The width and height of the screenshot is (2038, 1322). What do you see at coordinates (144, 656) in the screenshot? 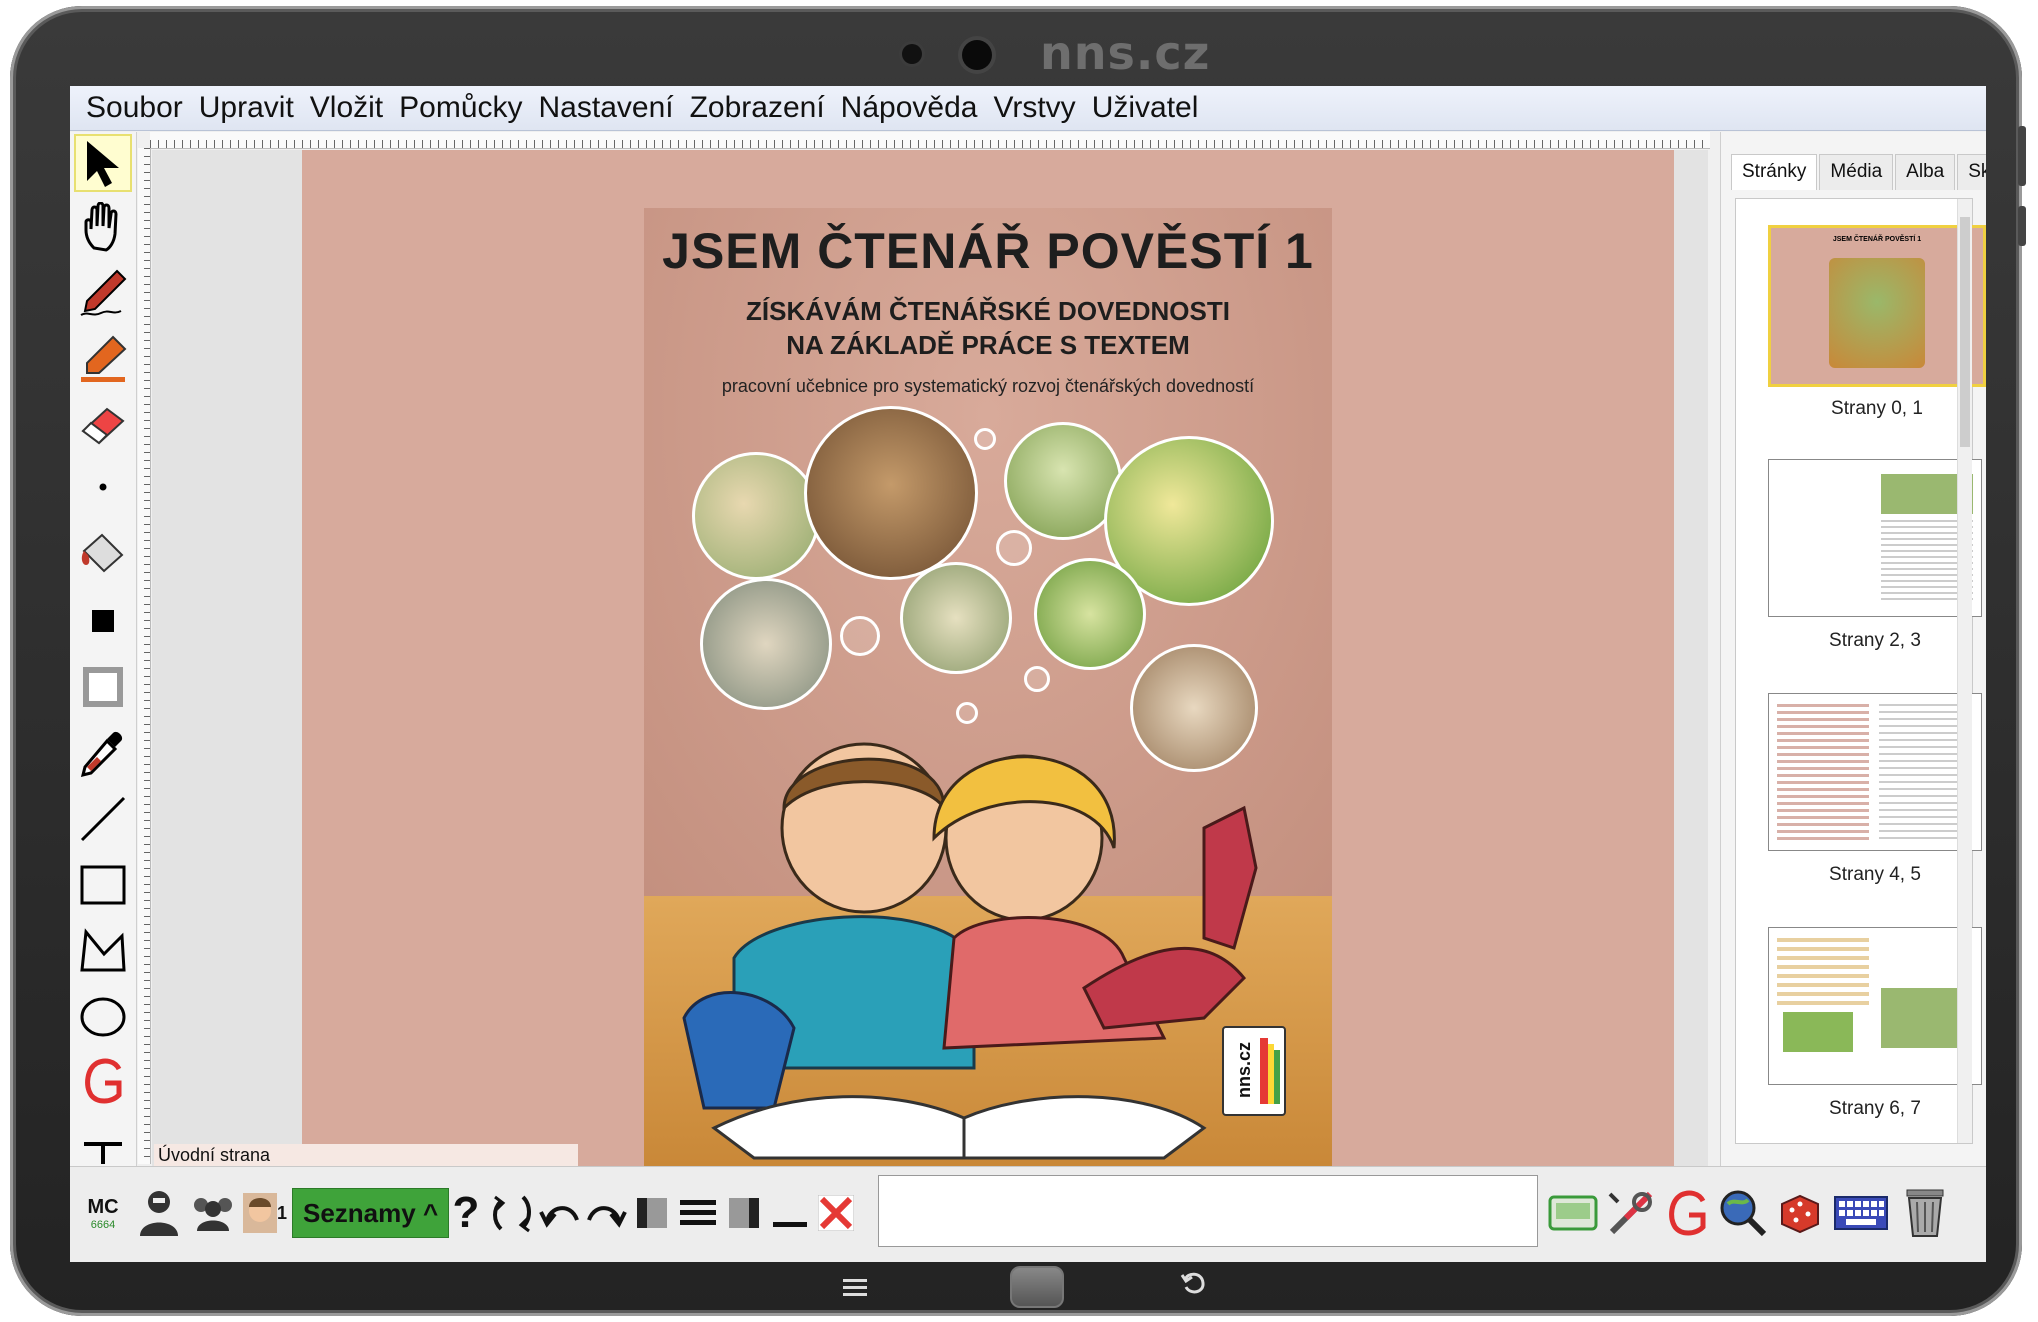
I see `vertical-ruler` at bounding box center [144, 656].